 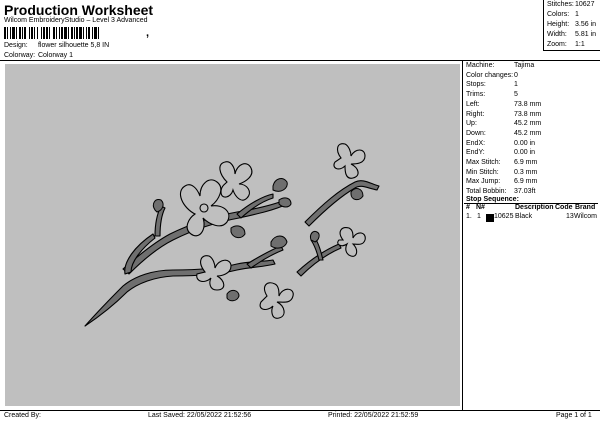 What do you see at coordinates (471, 124) in the screenshot?
I see `info-label: Up:` at bounding box center [471, 124].